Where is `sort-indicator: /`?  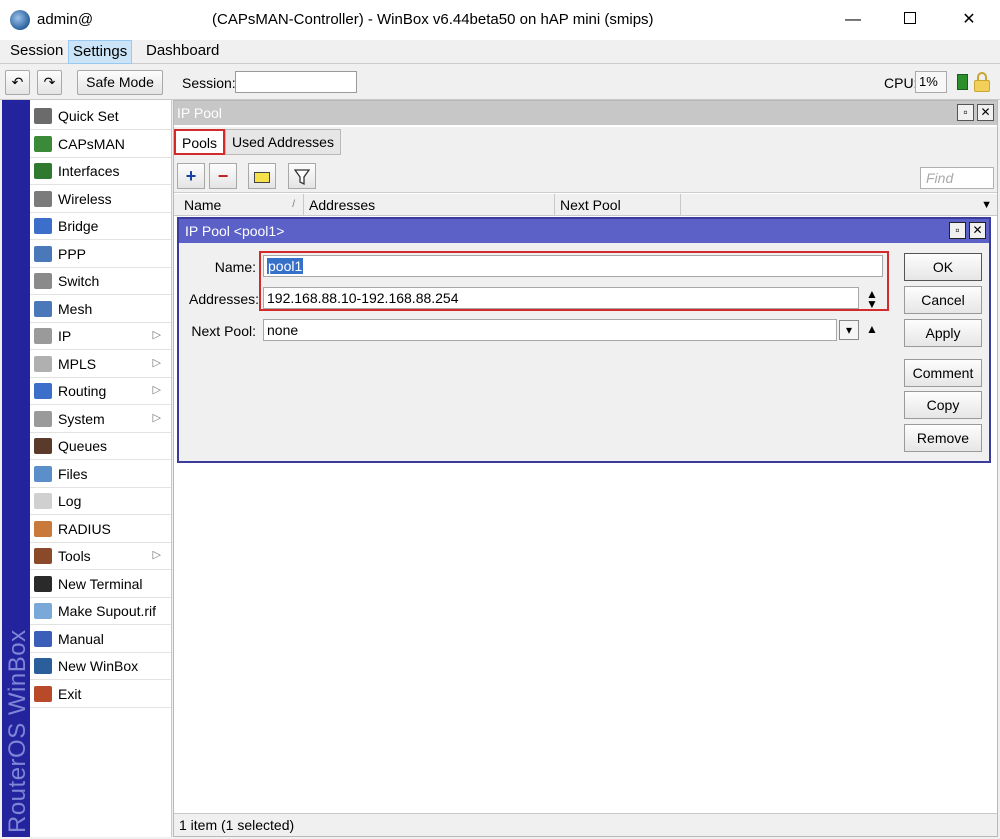
sort-indicator: / is located at coordinates (293, 204).